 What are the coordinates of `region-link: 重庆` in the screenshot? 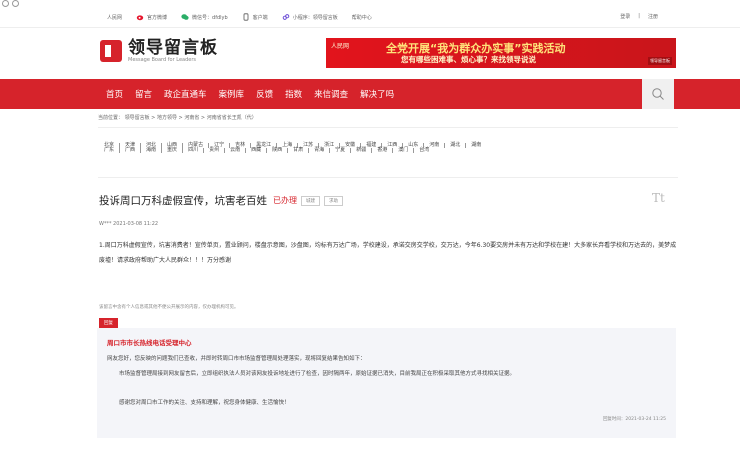 It's located at (173, 150).